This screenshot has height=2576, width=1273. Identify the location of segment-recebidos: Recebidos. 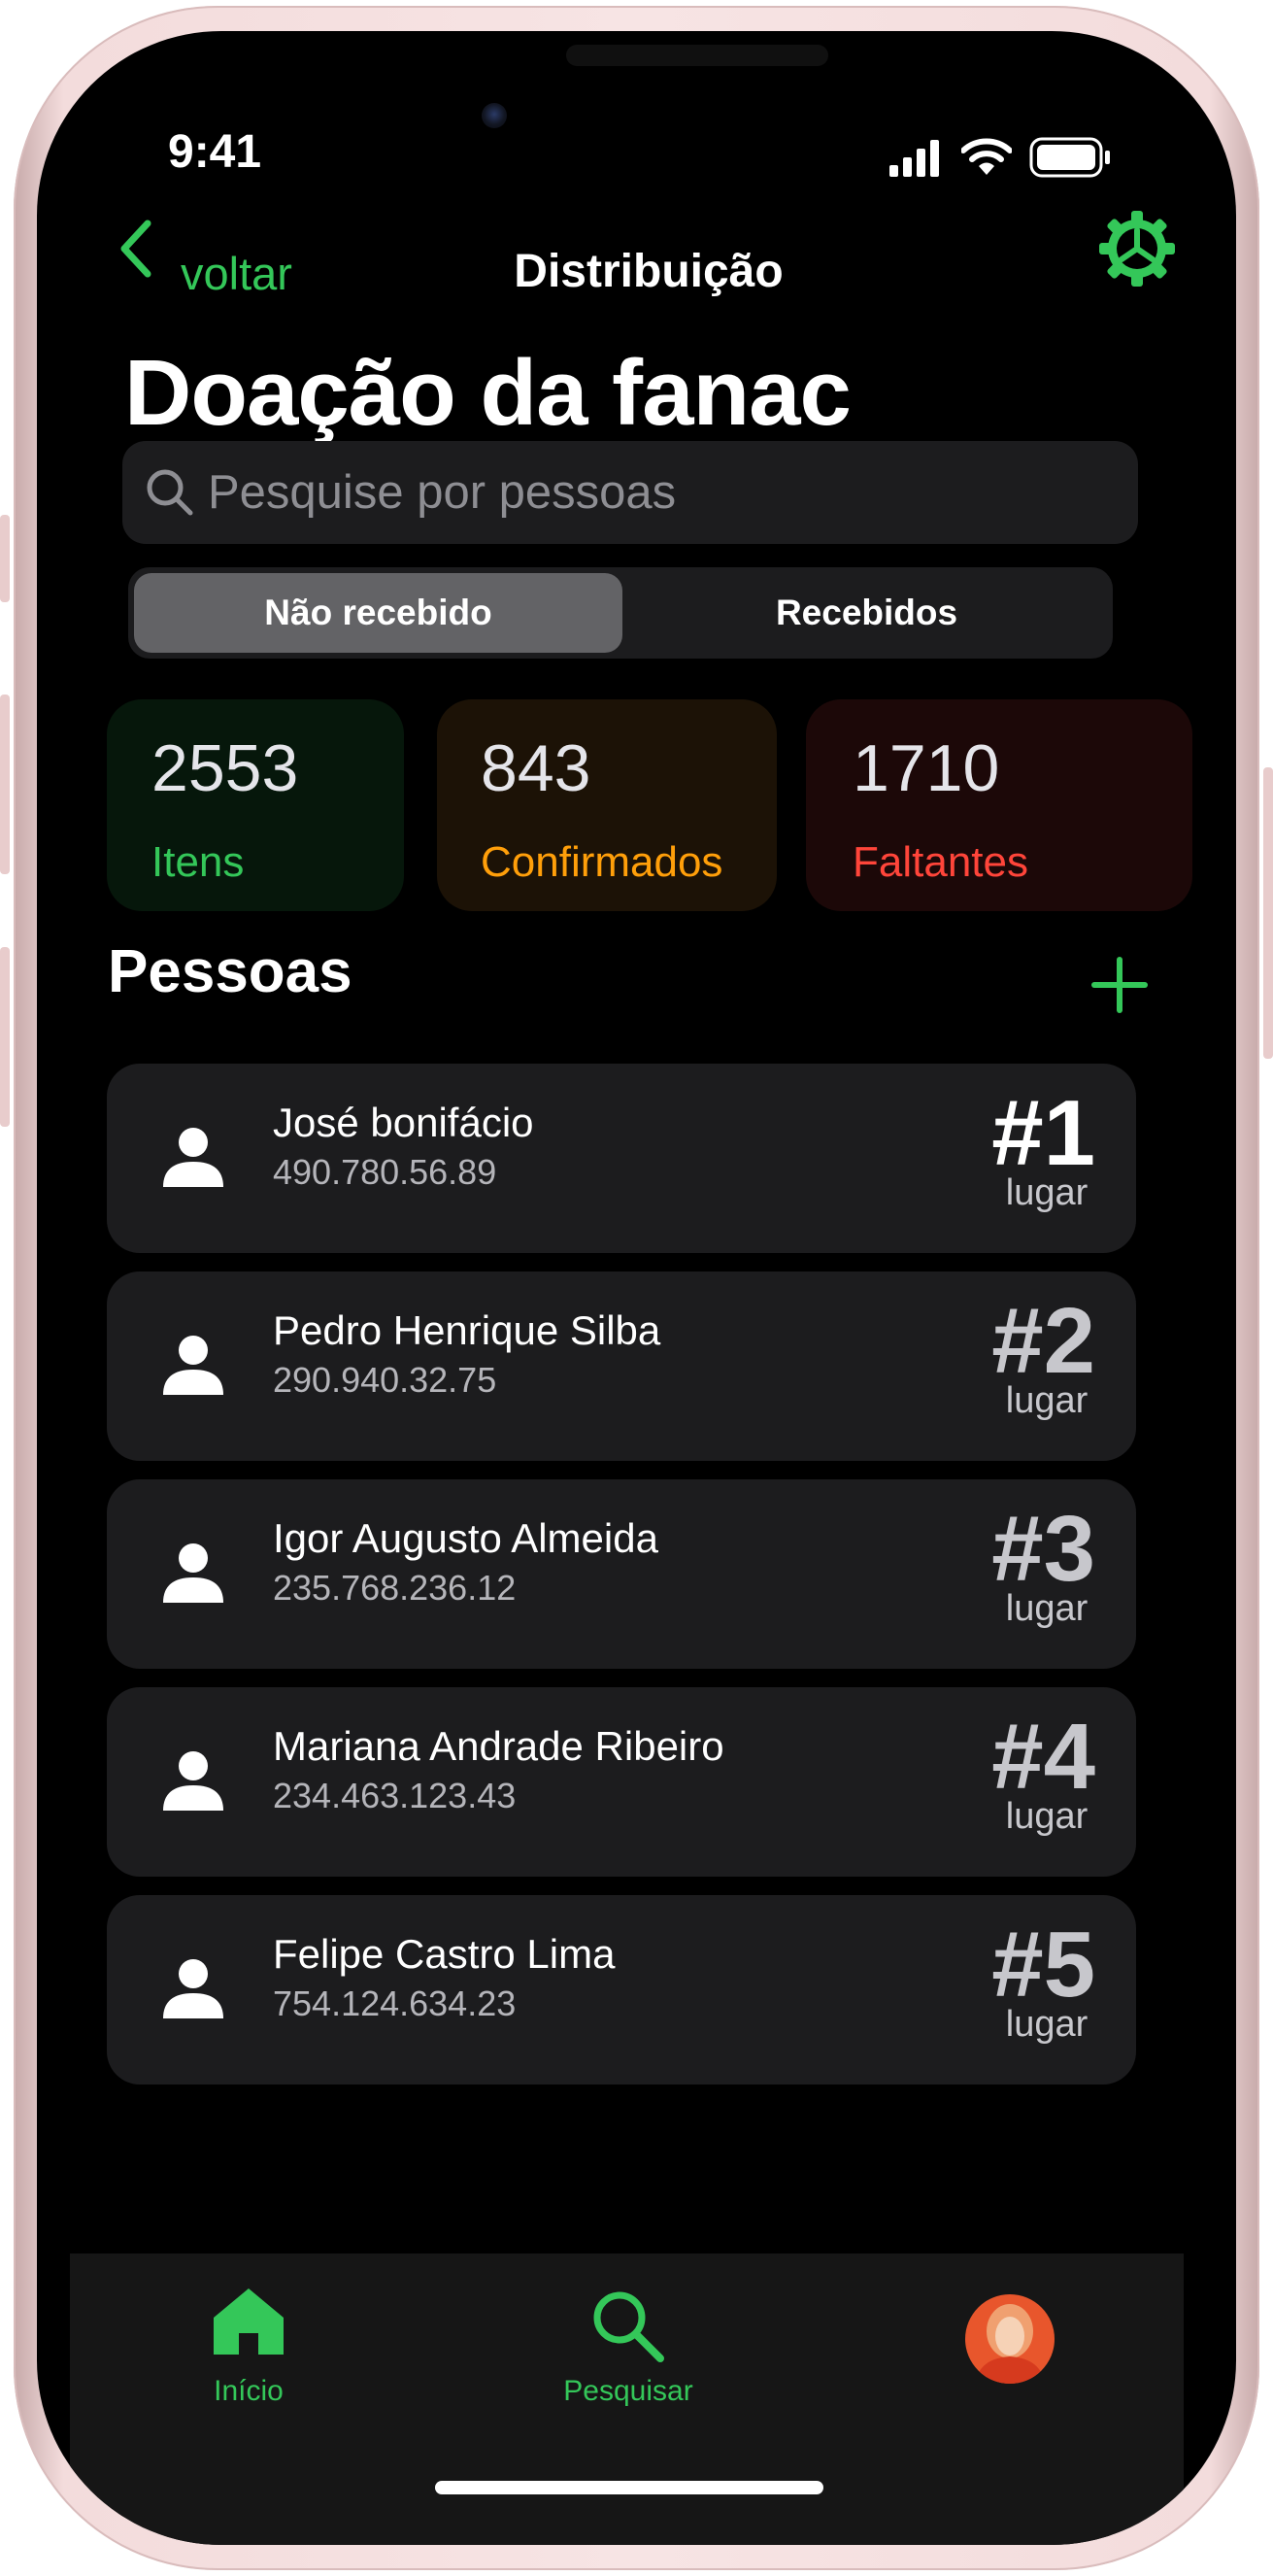
(866, 613).